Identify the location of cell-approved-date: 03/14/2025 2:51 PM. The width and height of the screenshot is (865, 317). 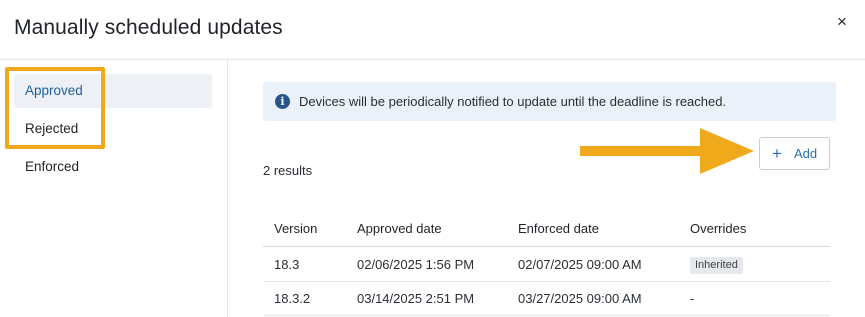
(416, 298).